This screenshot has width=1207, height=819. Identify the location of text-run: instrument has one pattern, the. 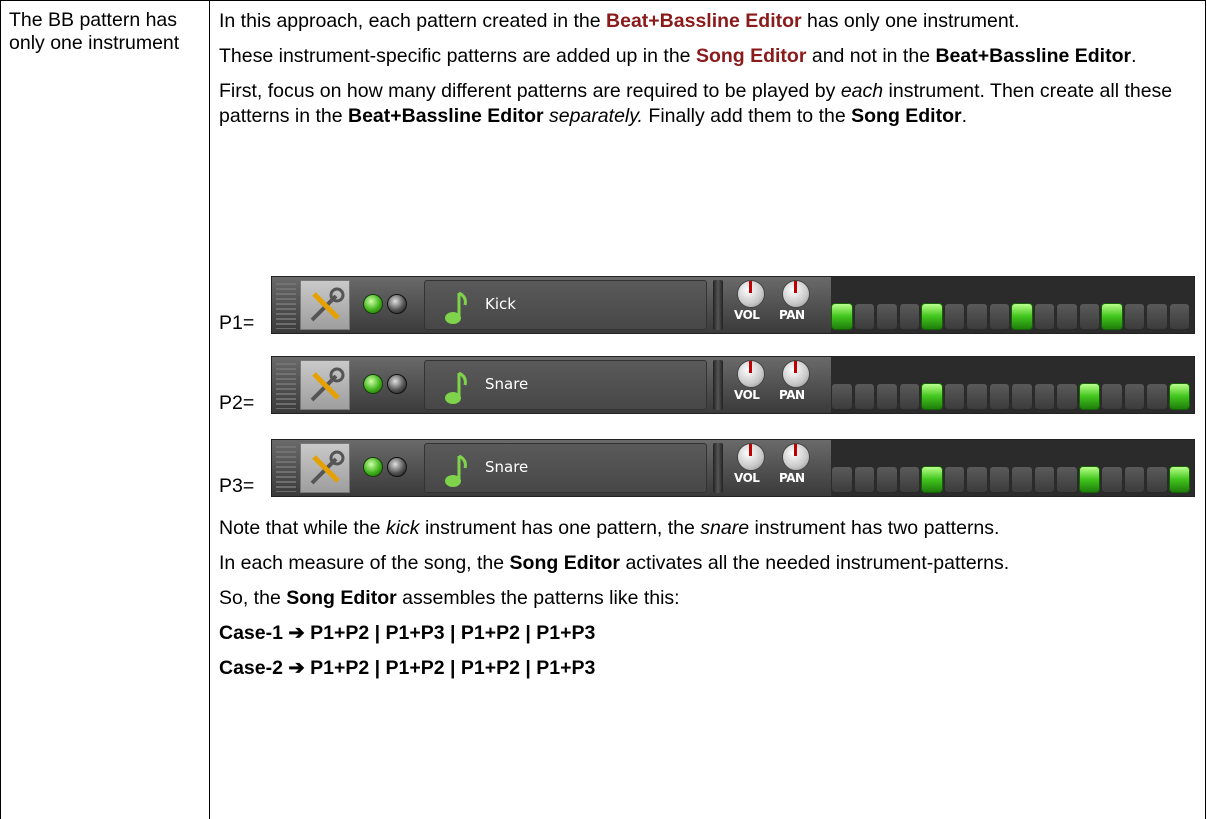
(560, 528).